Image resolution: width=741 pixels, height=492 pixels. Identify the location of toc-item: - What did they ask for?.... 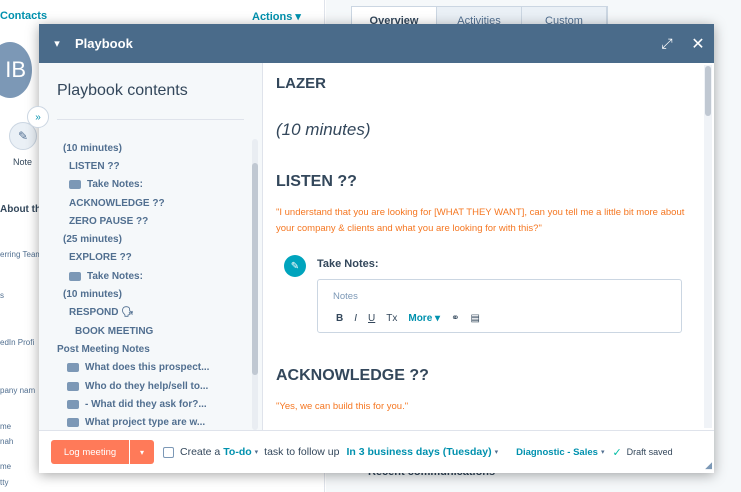
(155, 404).